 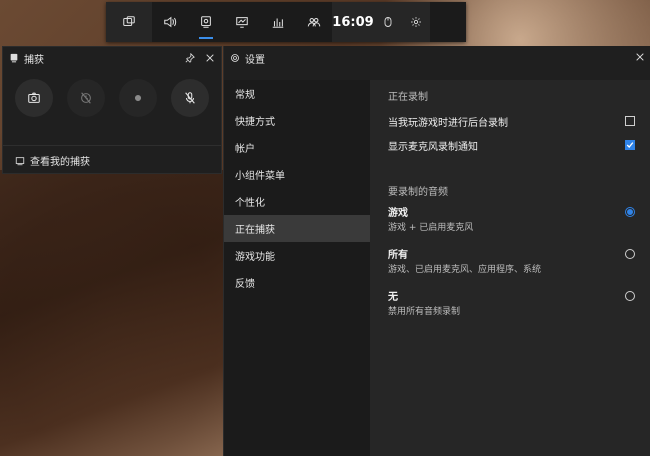 I want to click on audio-option-name: 所有, so click(x=398, y=255).